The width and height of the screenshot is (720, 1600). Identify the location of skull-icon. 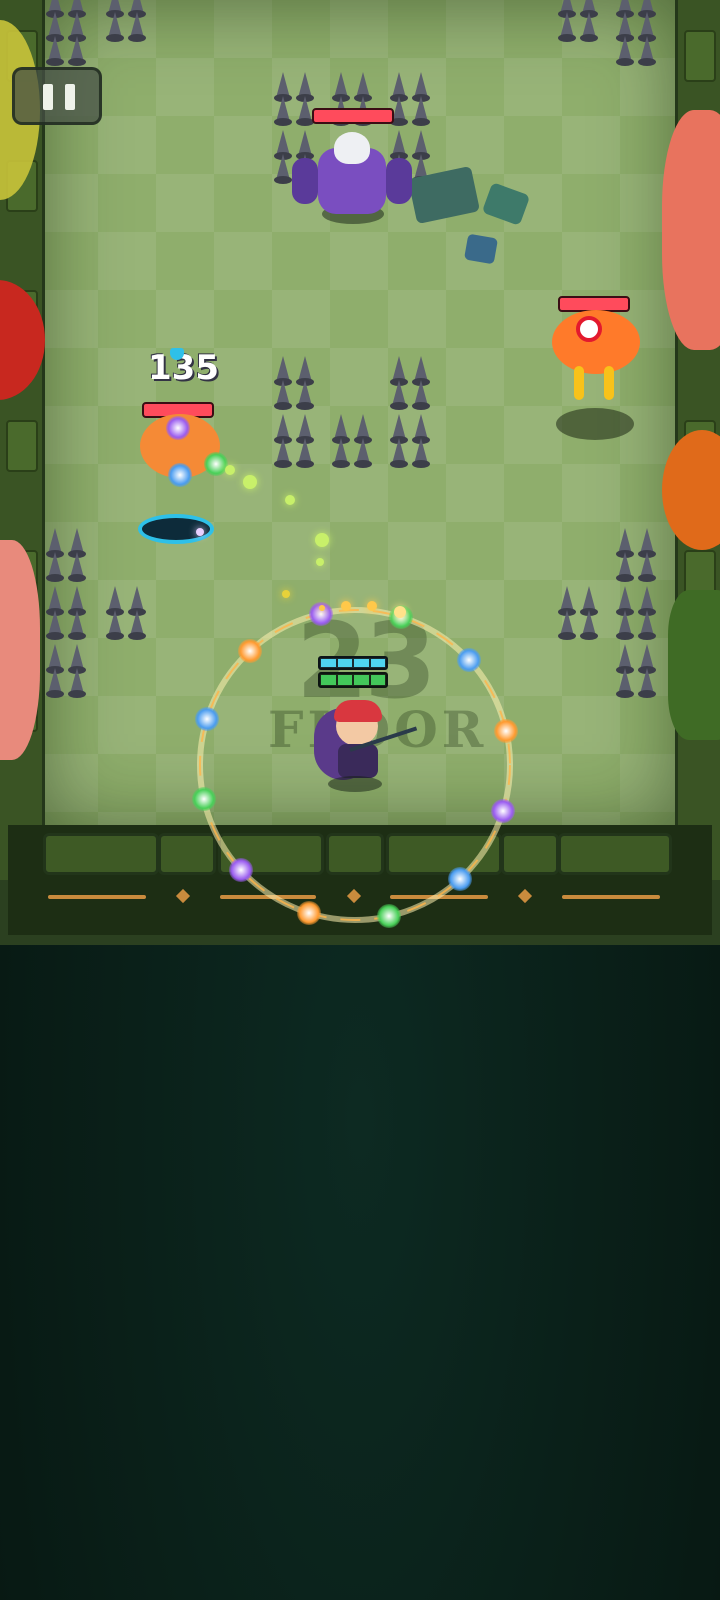
(352, 148).